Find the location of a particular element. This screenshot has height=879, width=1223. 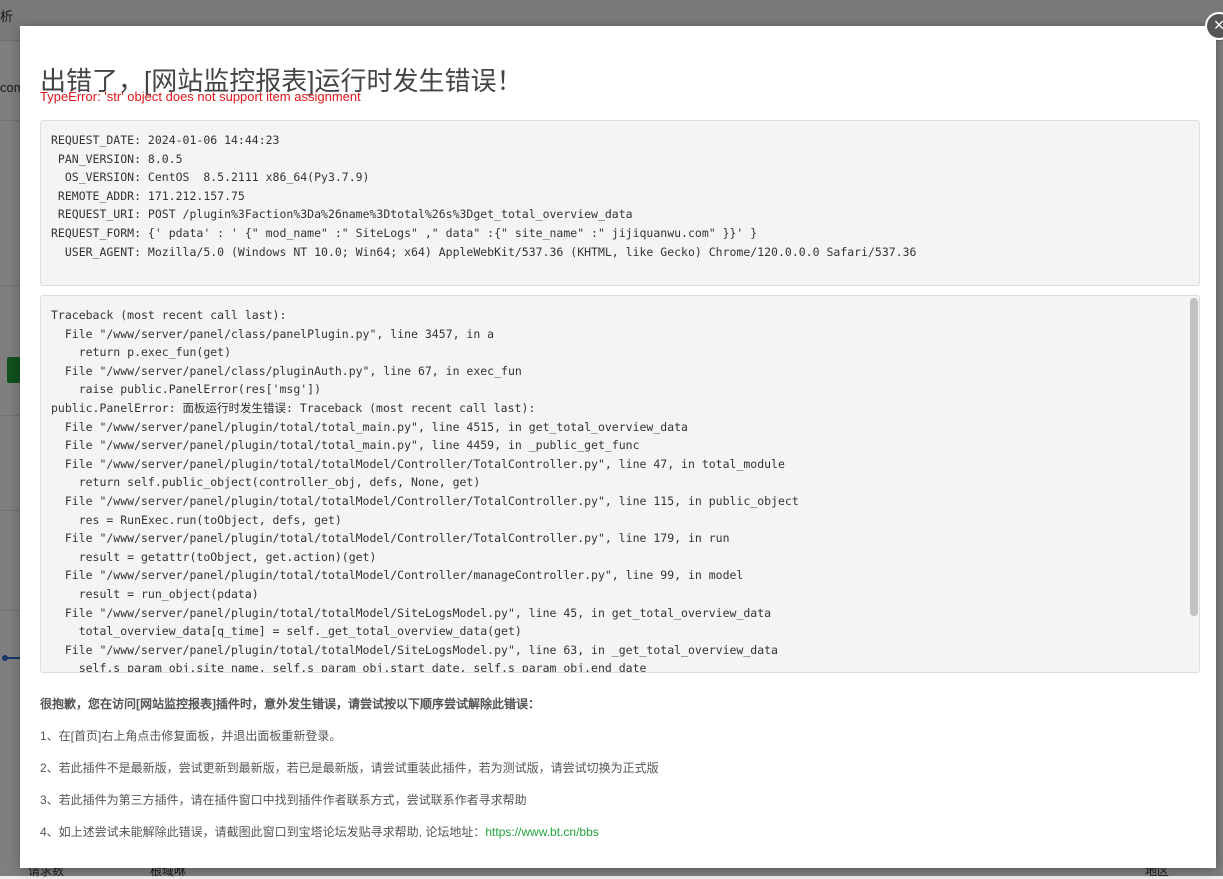

traceback-scrollbar is located at coordinates (1194, 484).